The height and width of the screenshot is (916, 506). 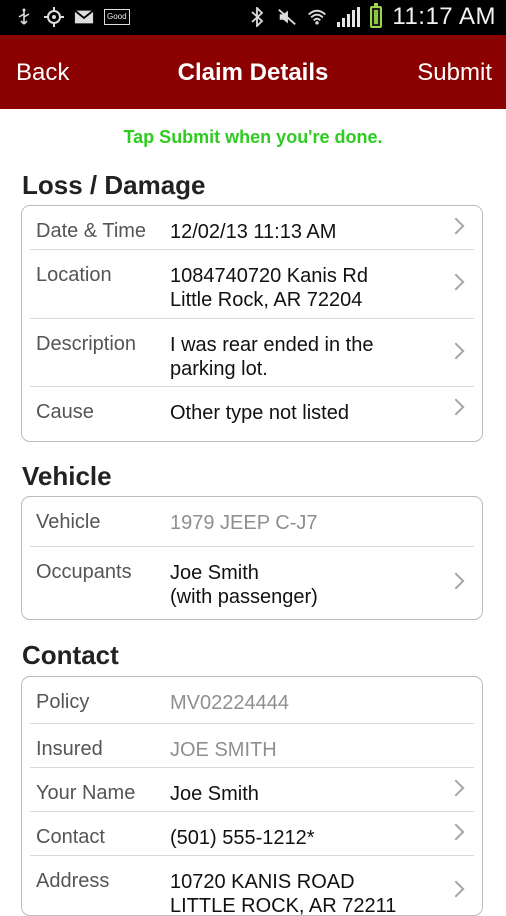 I want to click on row-occupants: Occupants Joe Smith (with passenger), so click(x=252, y=583).